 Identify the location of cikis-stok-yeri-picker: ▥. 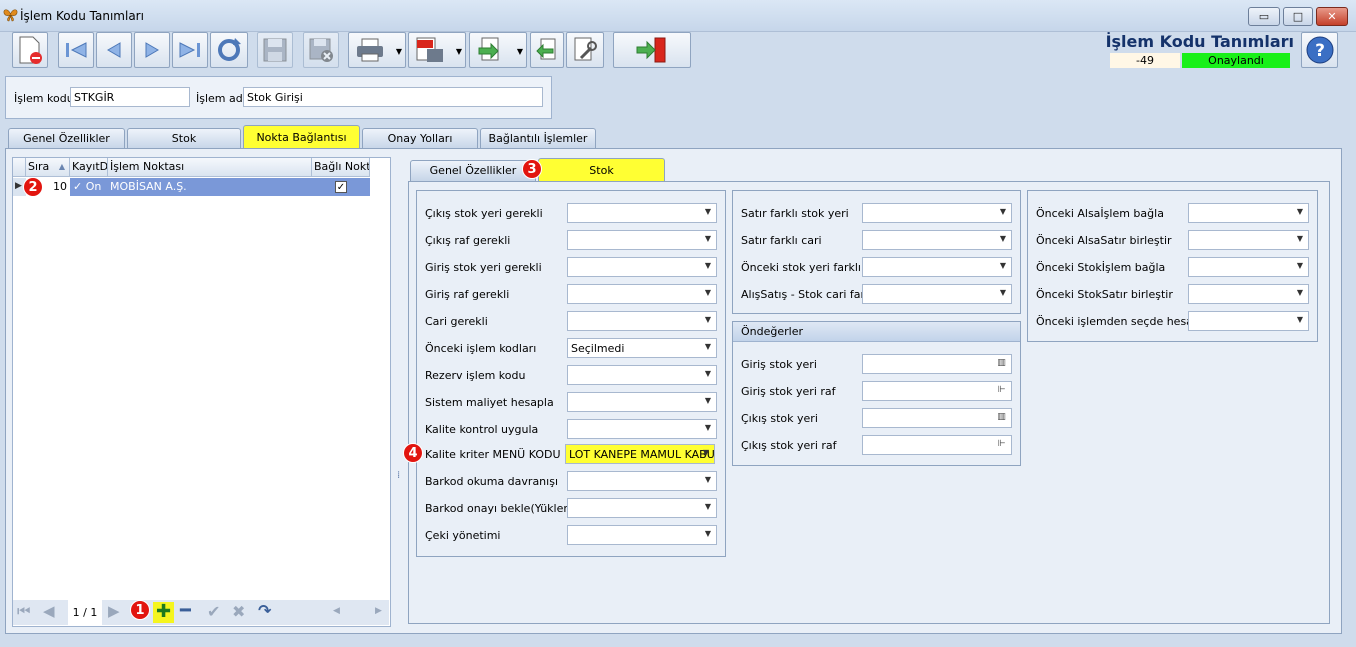
(937, 418).